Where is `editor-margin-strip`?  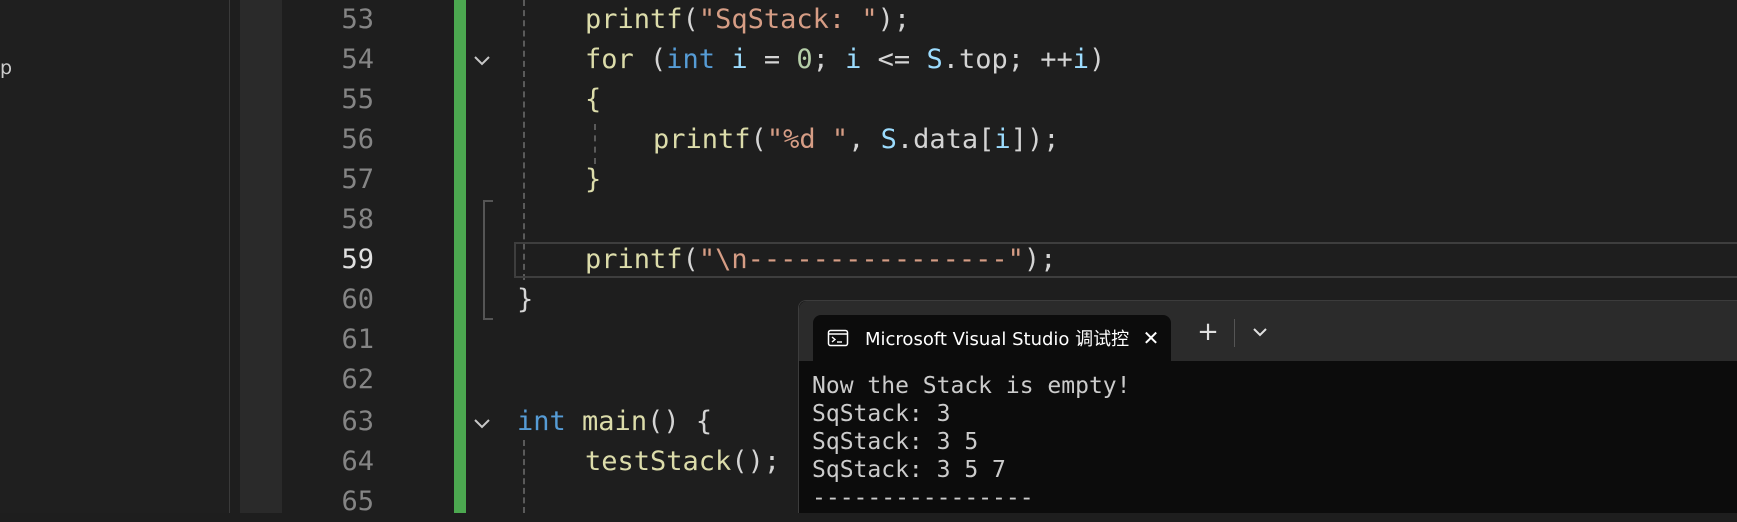 editor-margin-strip is located at coordinates (261, 256).